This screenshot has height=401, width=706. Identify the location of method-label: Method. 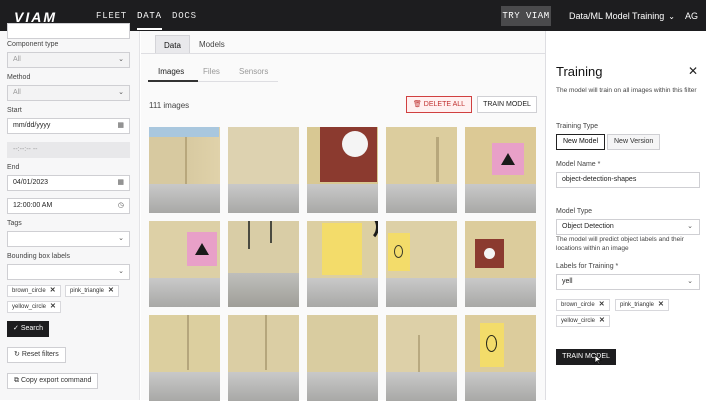
(19, 77).